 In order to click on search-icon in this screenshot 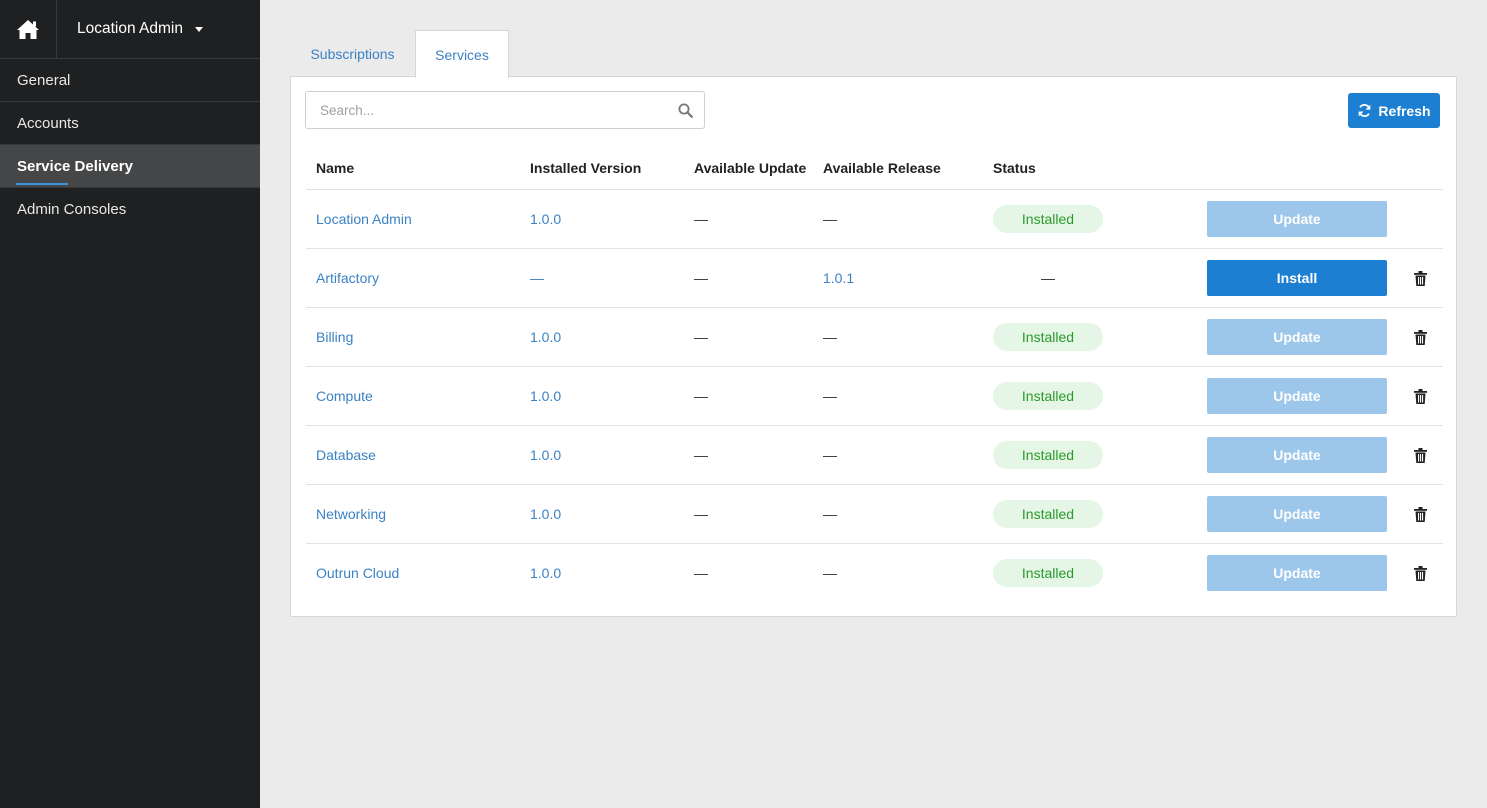, I will do `click(685, 110)`.